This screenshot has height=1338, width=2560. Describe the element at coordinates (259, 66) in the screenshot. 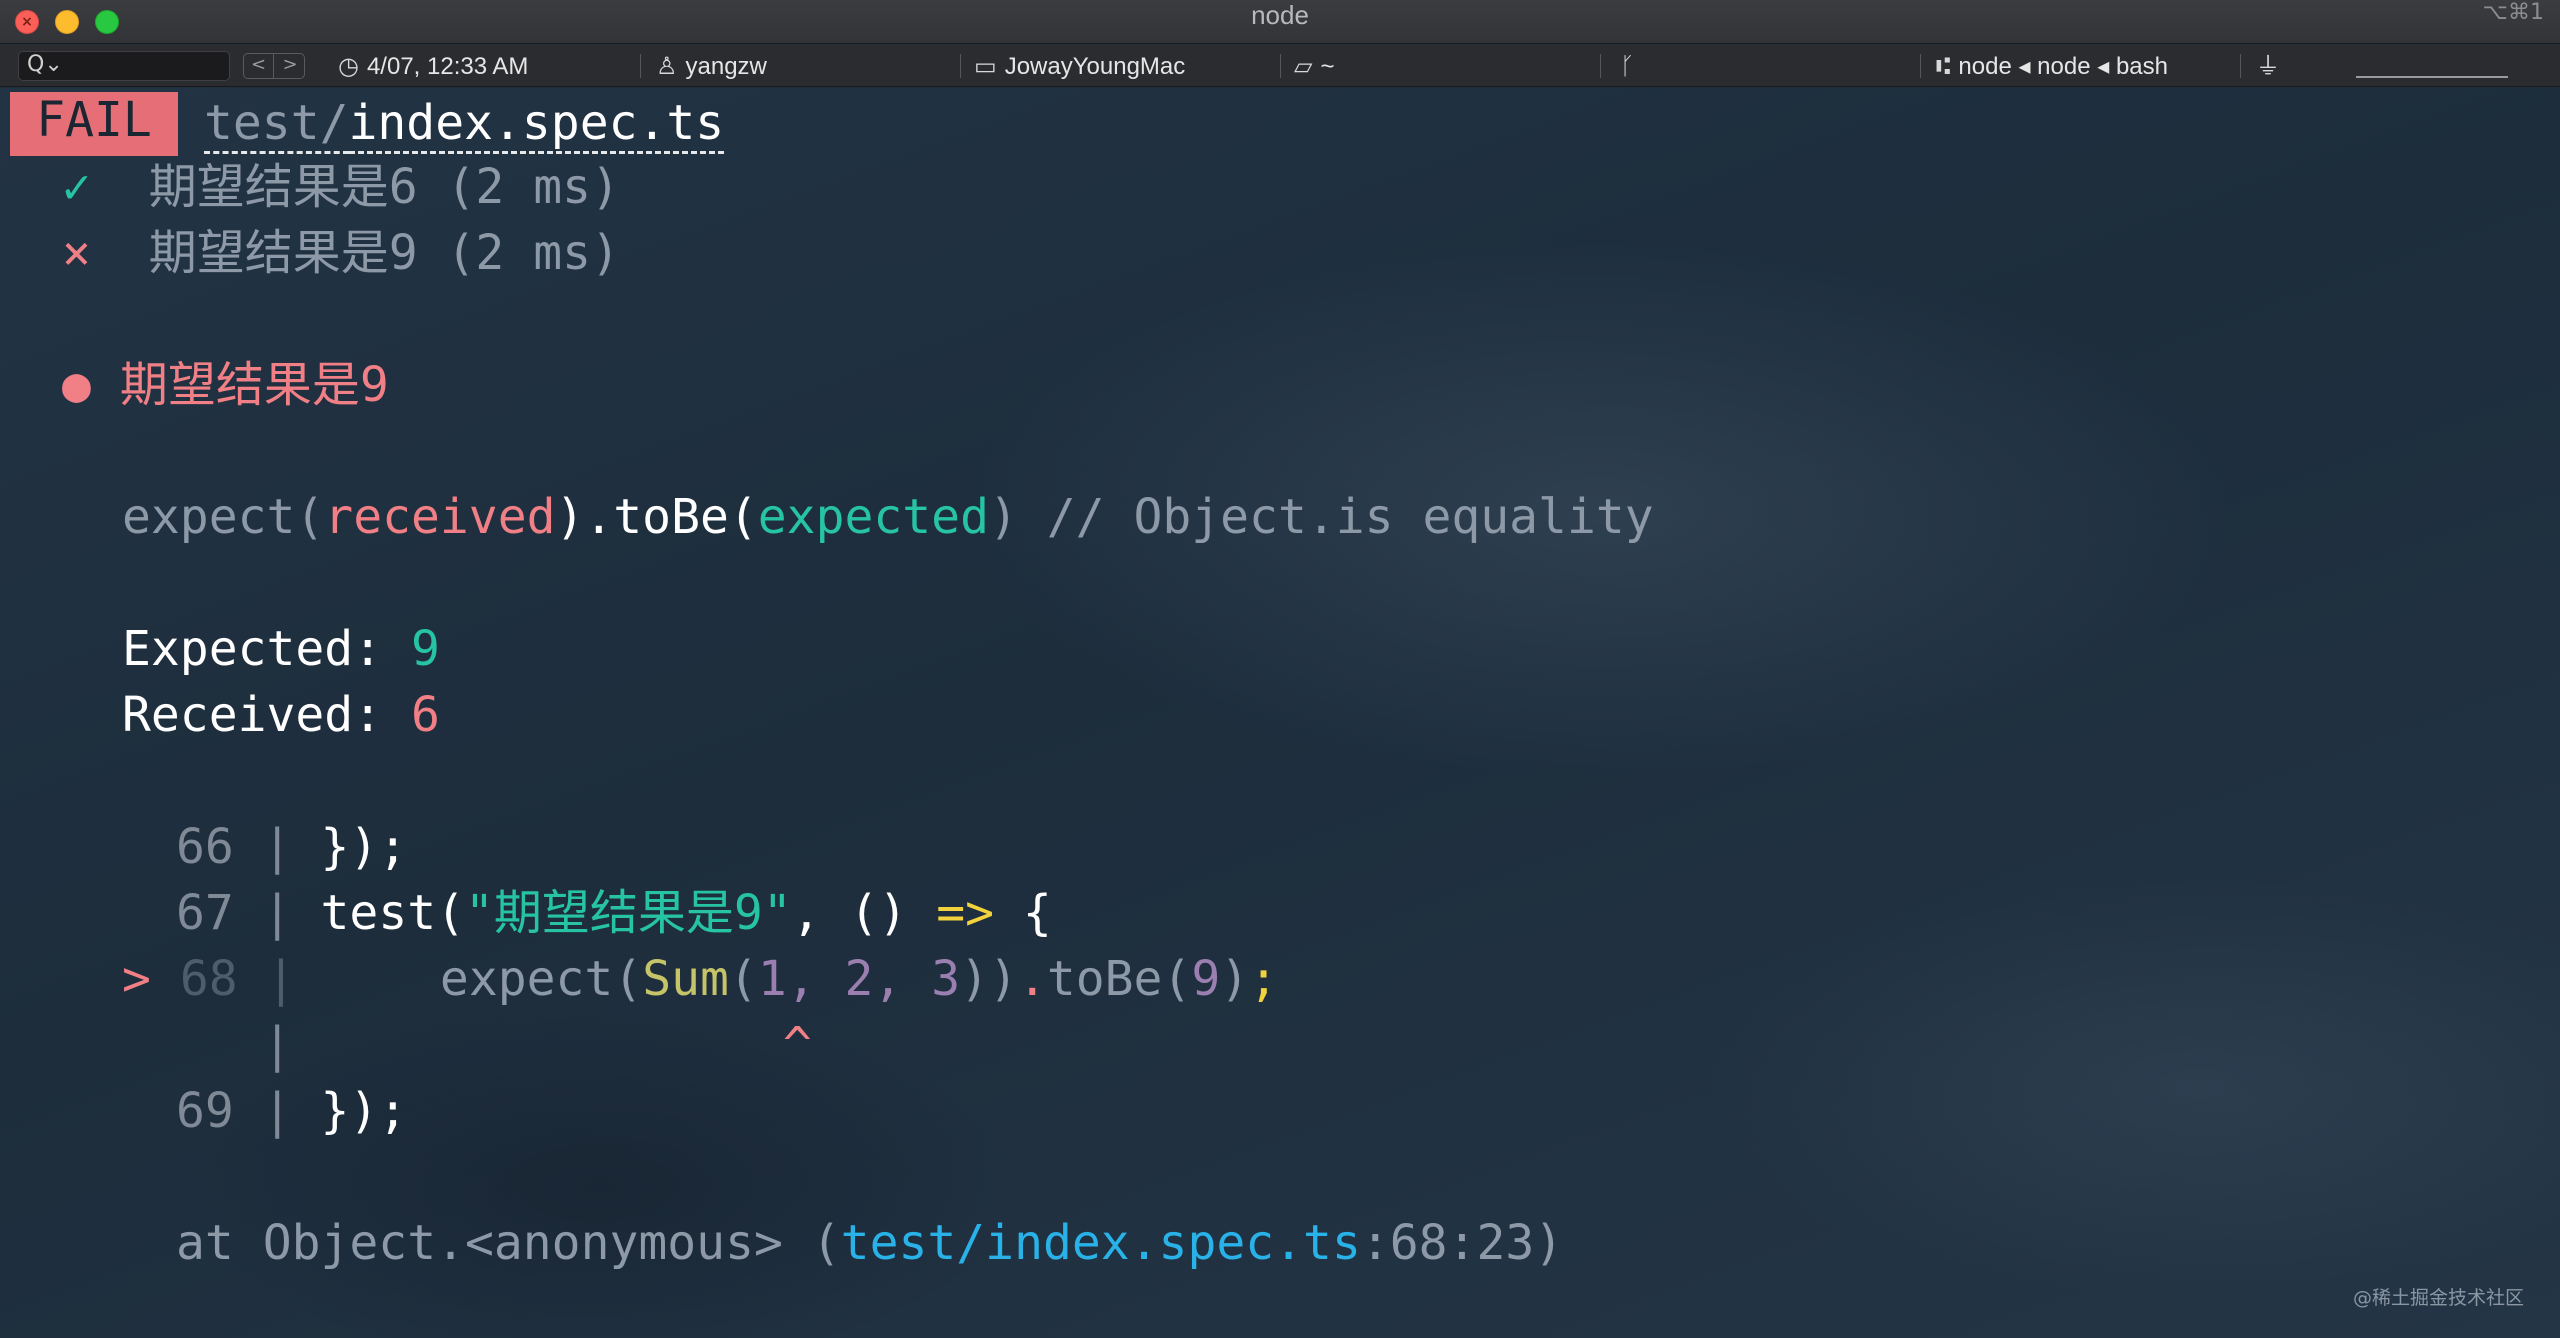

I see `back-button: <` at that location.